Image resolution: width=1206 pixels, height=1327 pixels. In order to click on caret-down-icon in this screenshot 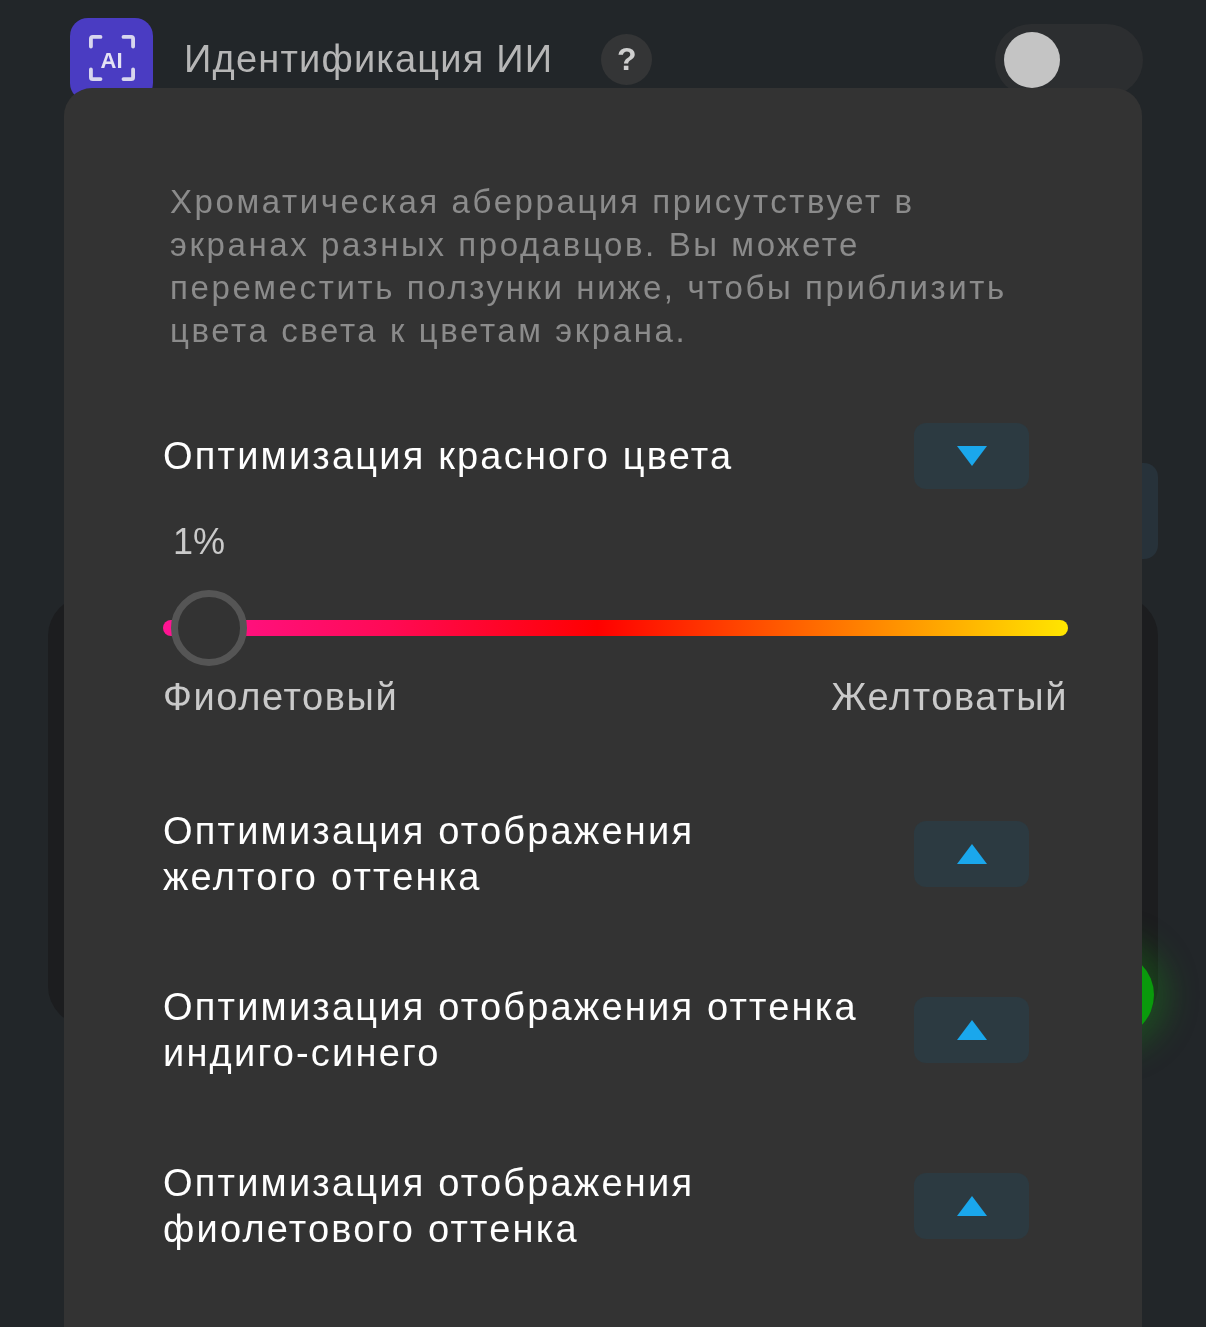, I will do `click(971, 456)`.